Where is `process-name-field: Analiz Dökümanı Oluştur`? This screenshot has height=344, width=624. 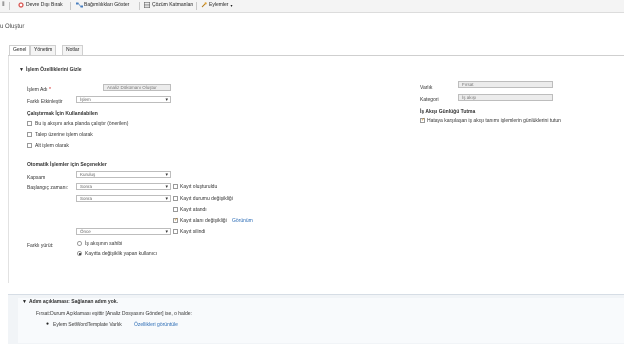
process-name-field: Analiz Dökümanı Oluştur is located at coordinates (137, 87).